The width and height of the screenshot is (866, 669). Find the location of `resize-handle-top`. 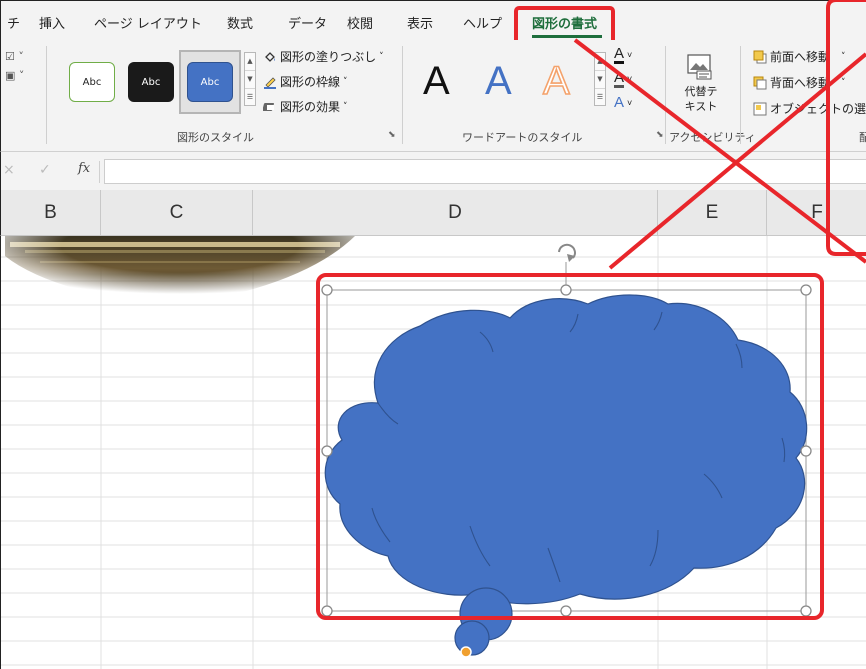

resize-handle-top is located at coordinates (566, 290).